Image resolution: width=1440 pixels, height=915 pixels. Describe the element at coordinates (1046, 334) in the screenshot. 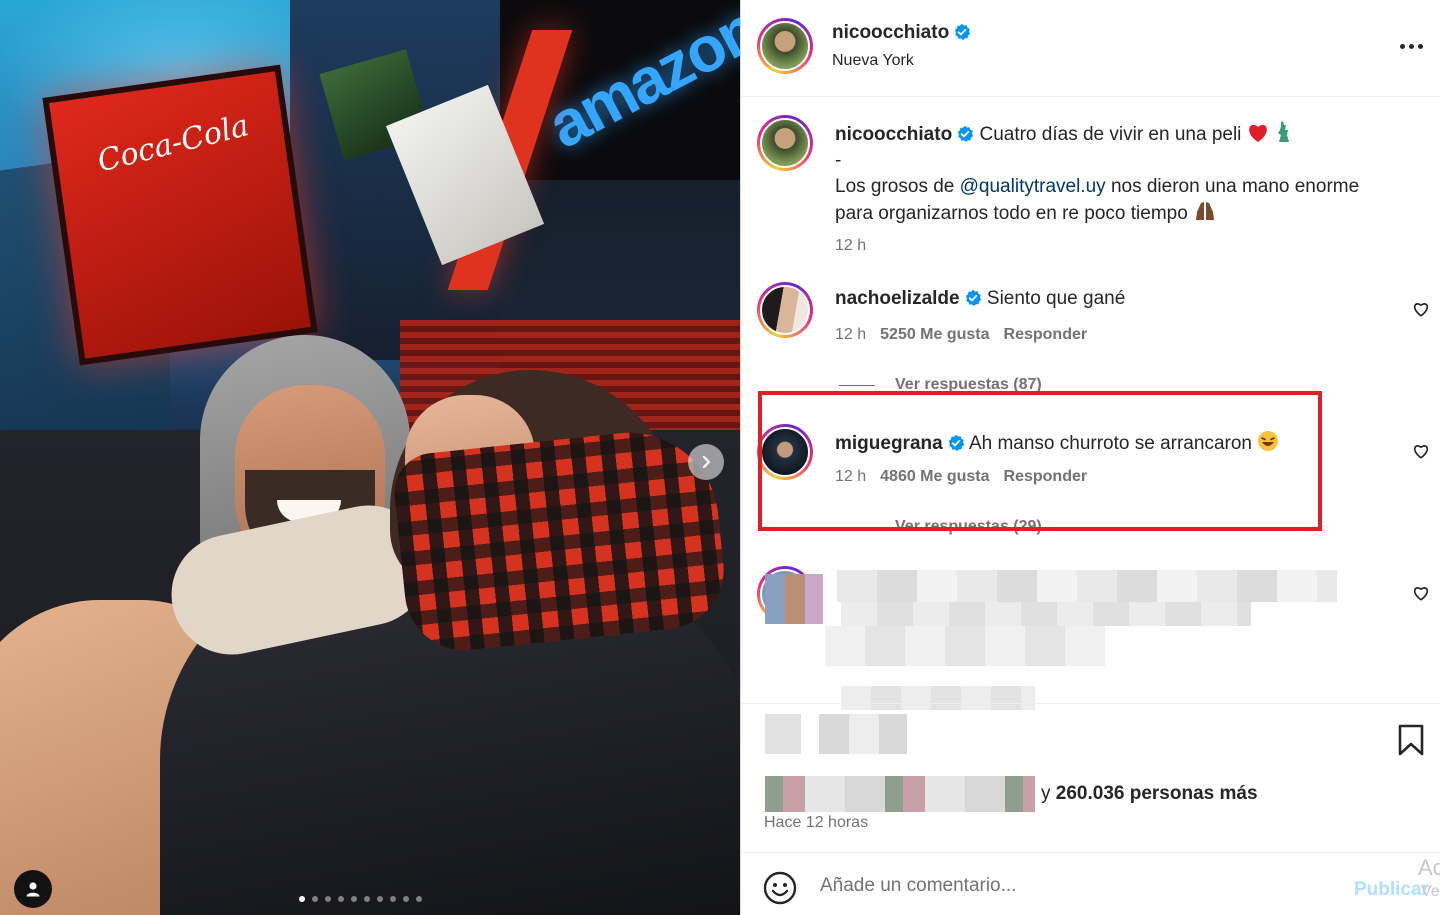

I see `reply-button: Responder` at that location.